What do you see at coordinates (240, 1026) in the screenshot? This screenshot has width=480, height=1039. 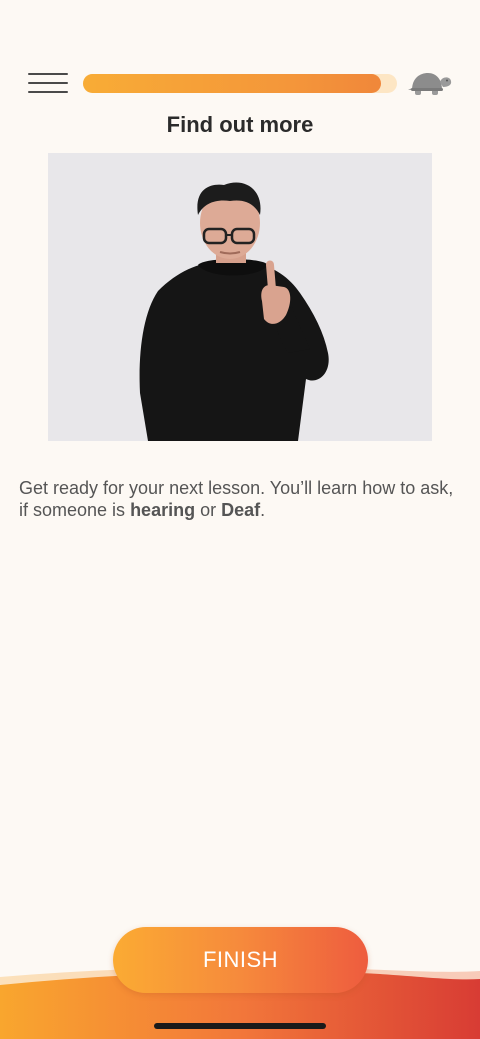 I see `home-indicator` at bounding box center [240, 1026].